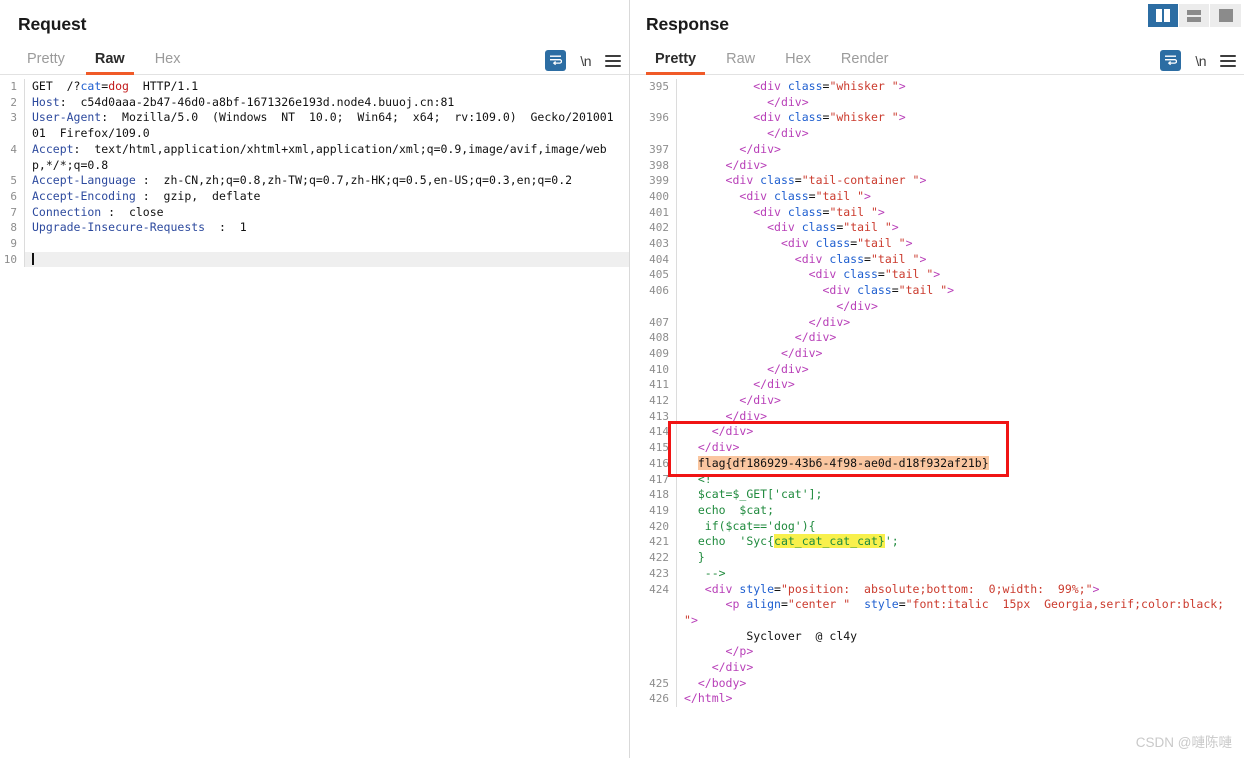 The height and width of the screenshot is (758, 1244). I want to click on code-line: 1 GET /?cat=dog HTTP/1.1, so click(314, 87).